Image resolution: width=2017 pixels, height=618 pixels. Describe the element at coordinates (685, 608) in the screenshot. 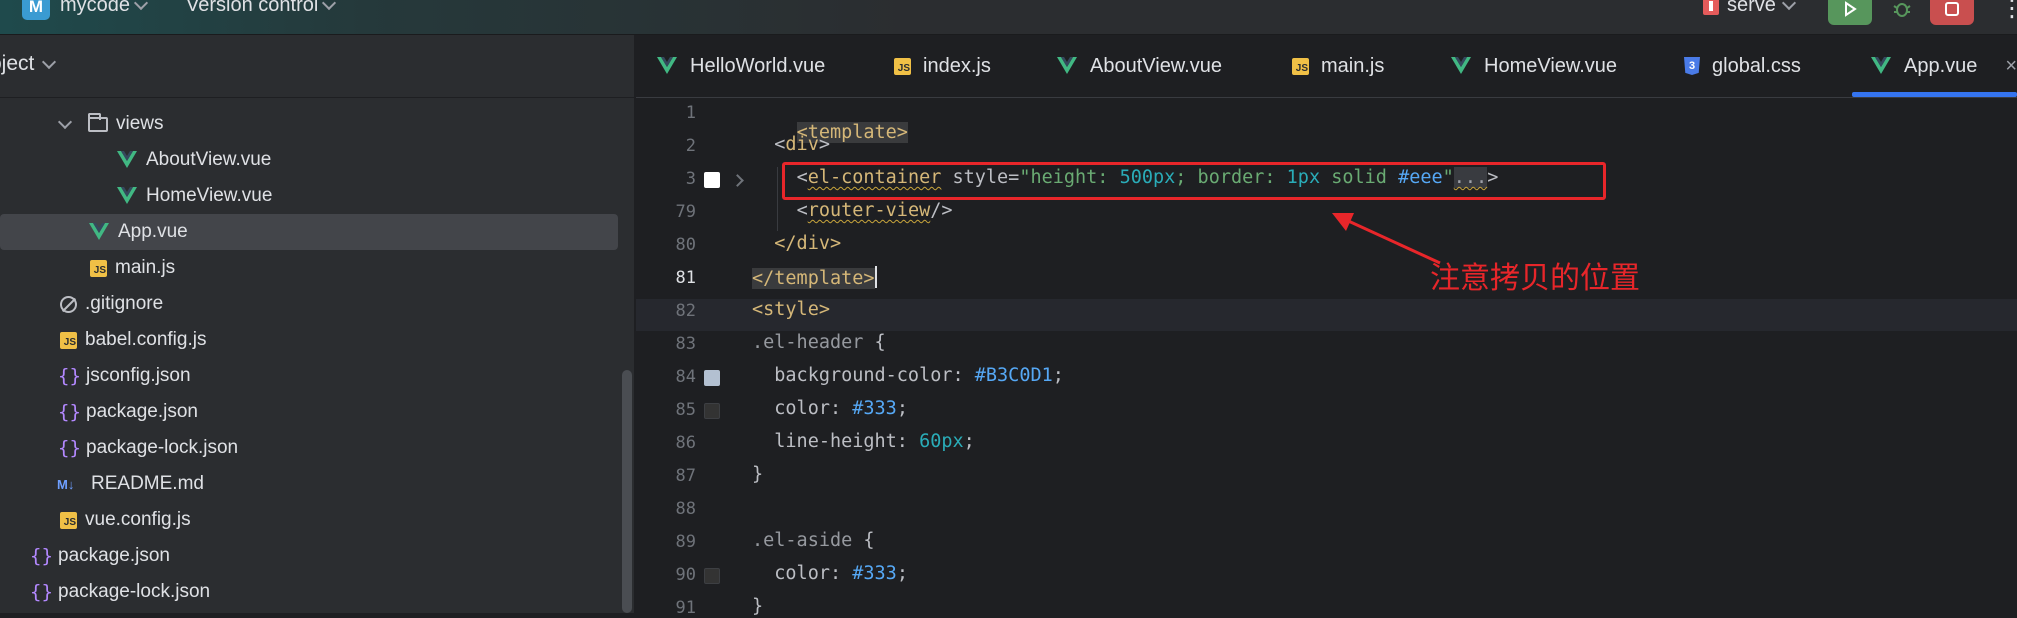

I see `line-number: 91` at that location.